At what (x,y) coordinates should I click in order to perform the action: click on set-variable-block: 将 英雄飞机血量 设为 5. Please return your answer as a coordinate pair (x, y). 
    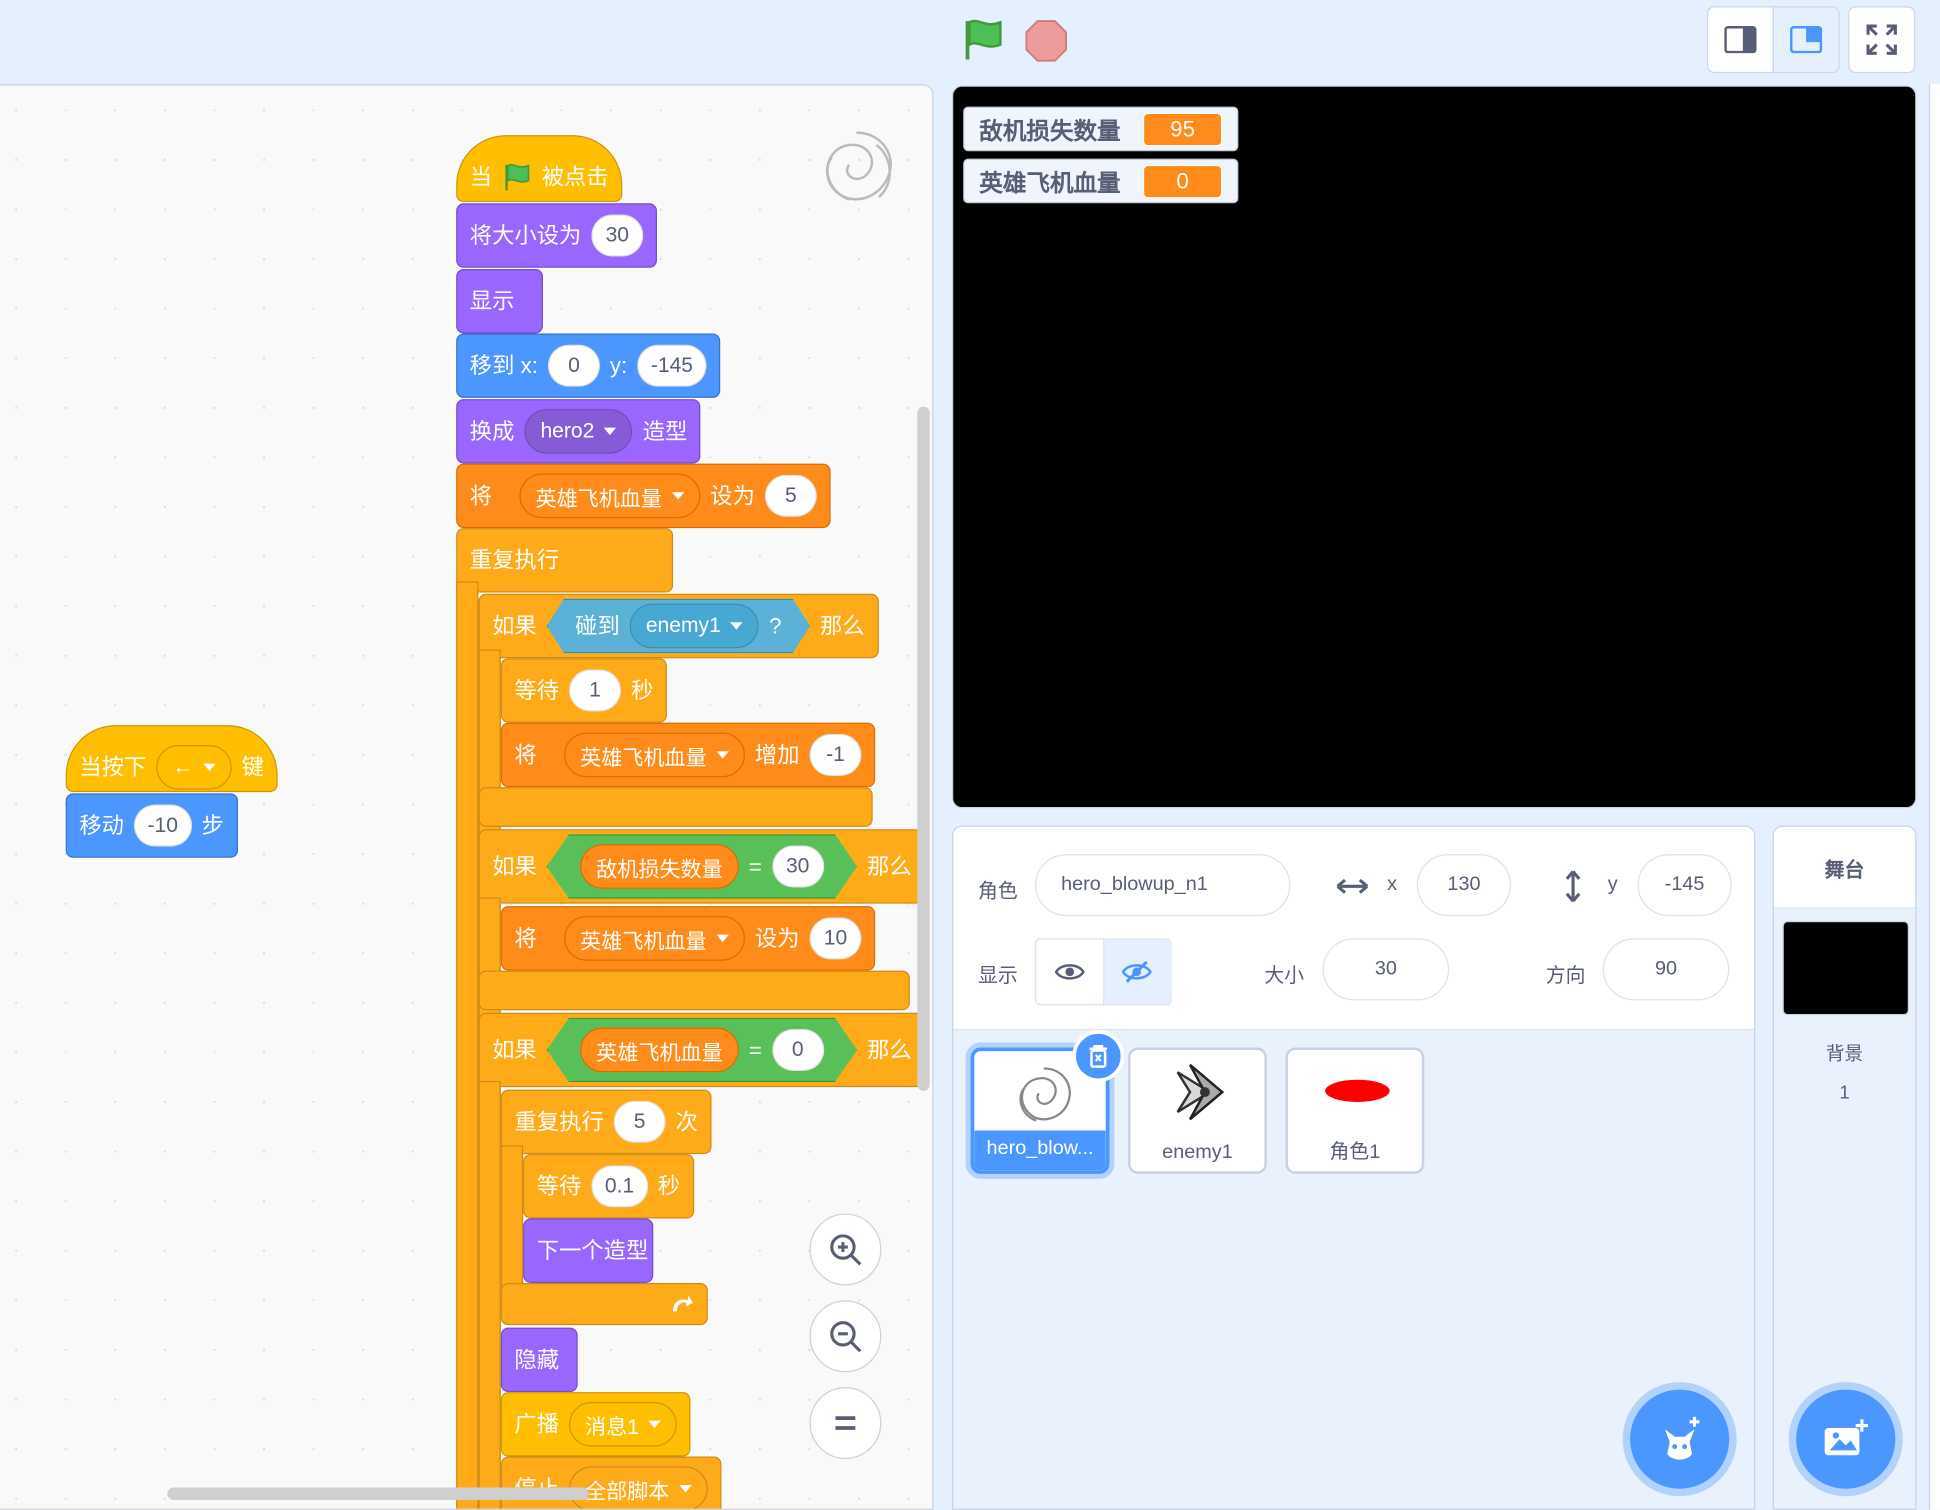
    Looking at the image, I should click on (643, 496).